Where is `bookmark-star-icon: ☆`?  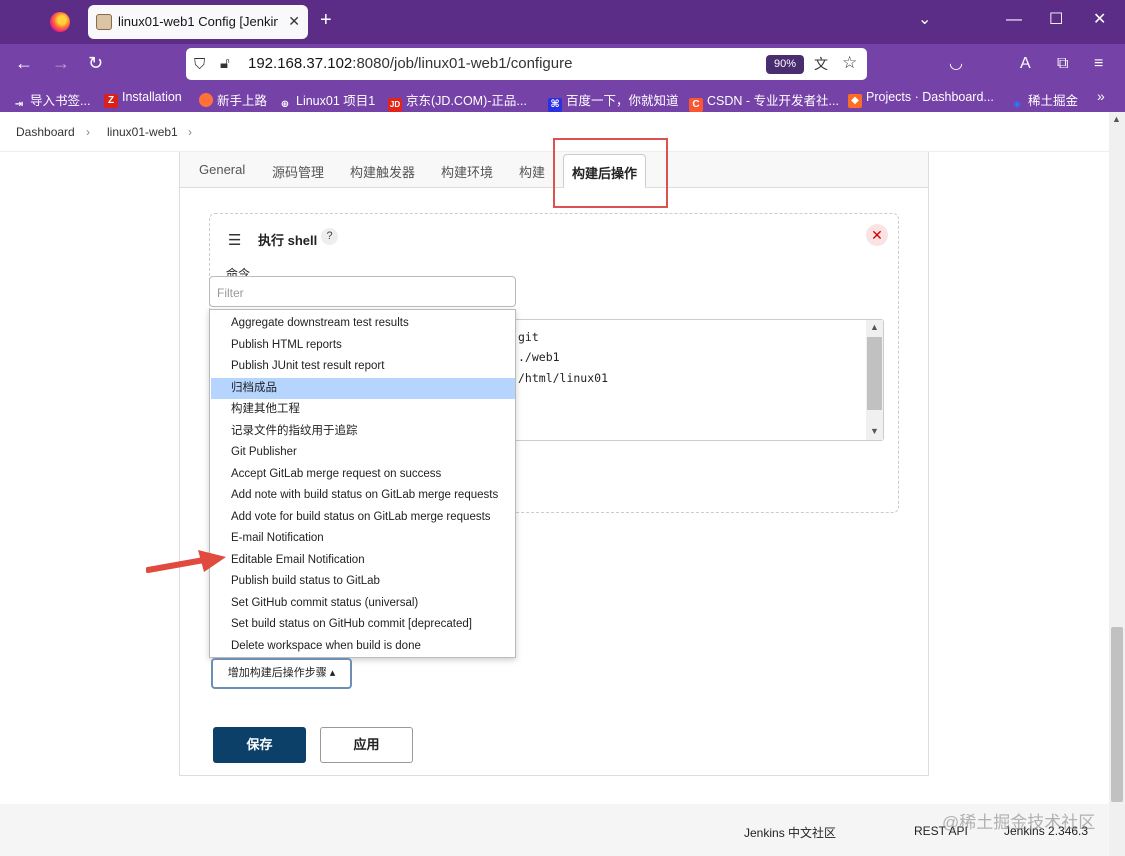
bookmark-star-icon: ☆ is located at coordinates (849, 63).